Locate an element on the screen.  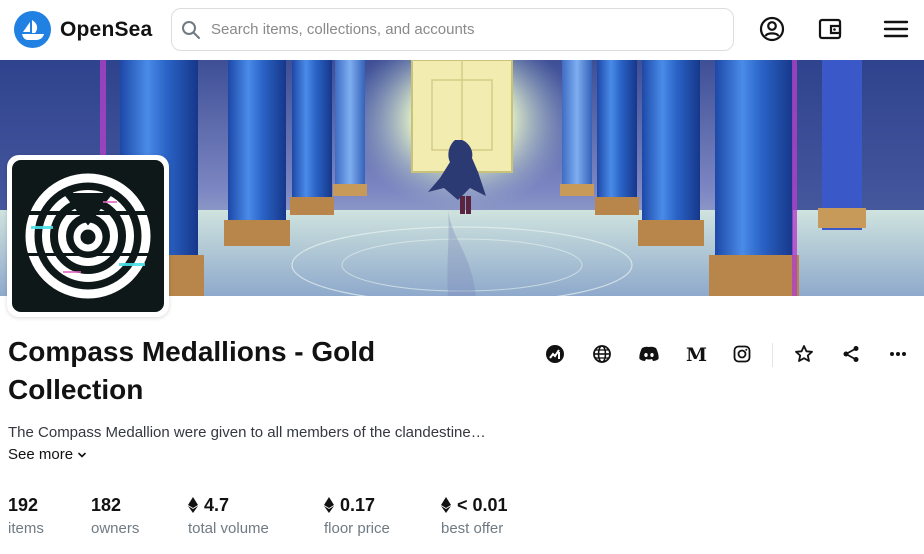
stat-value: 182 is located at coordinates (106, 504).